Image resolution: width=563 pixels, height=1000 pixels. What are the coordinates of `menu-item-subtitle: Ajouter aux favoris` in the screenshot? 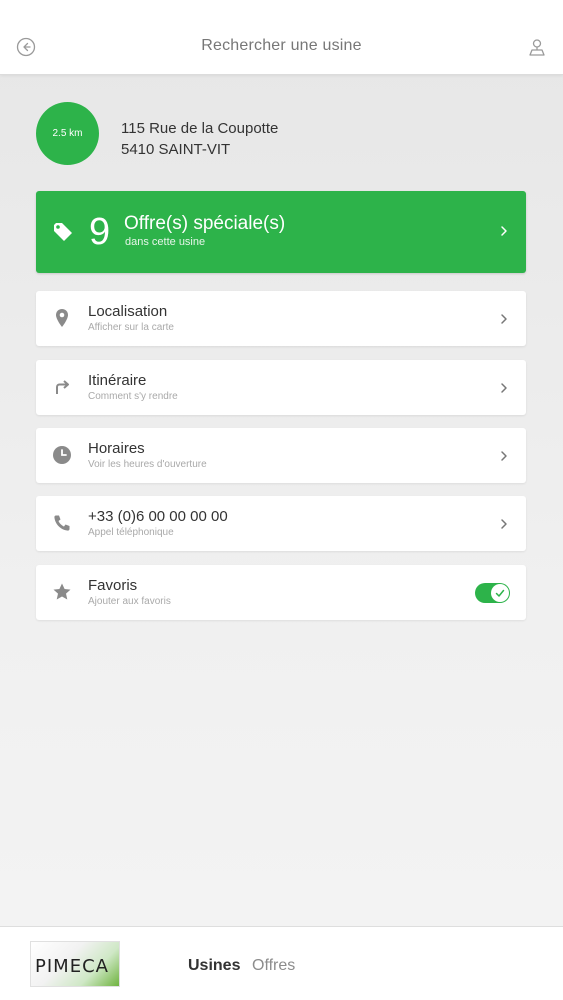 It's located at (129, 601).